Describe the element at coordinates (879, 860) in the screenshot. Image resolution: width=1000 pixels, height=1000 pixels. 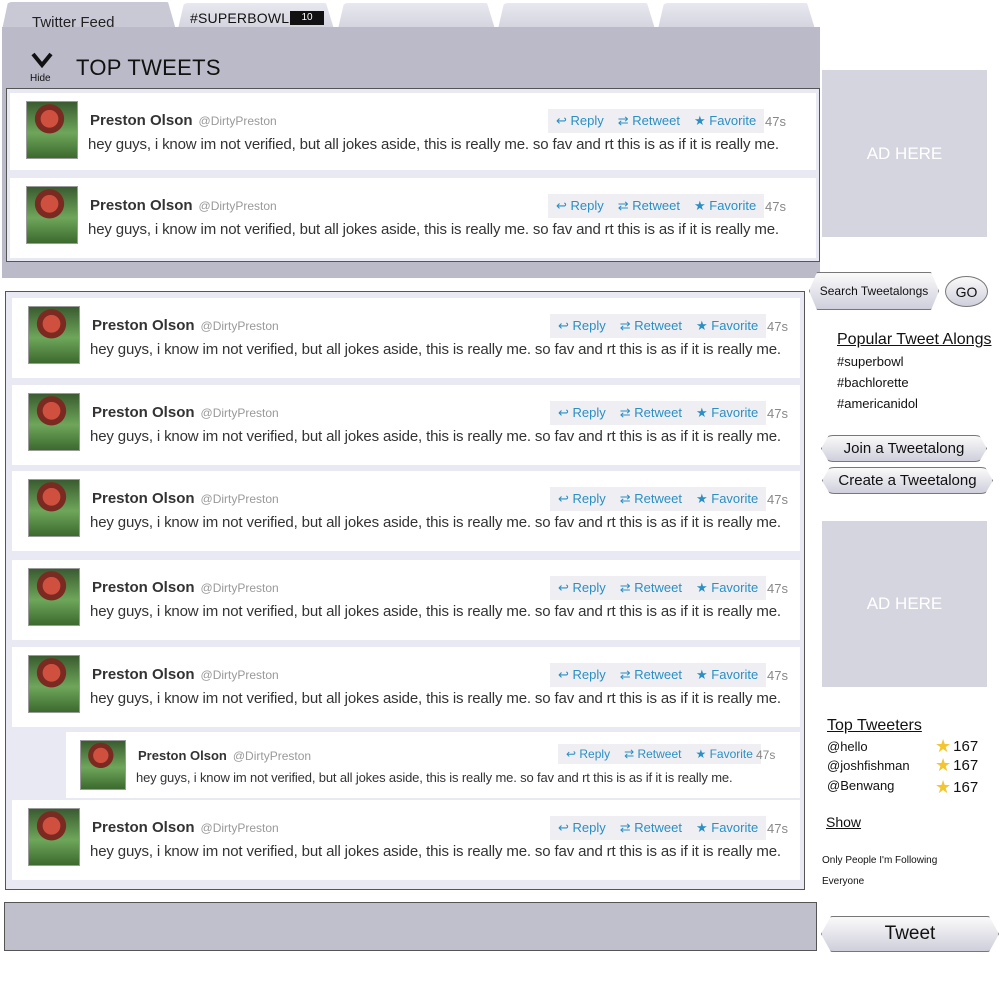
I see `show-option-following: Only People I'm Following` at that location.